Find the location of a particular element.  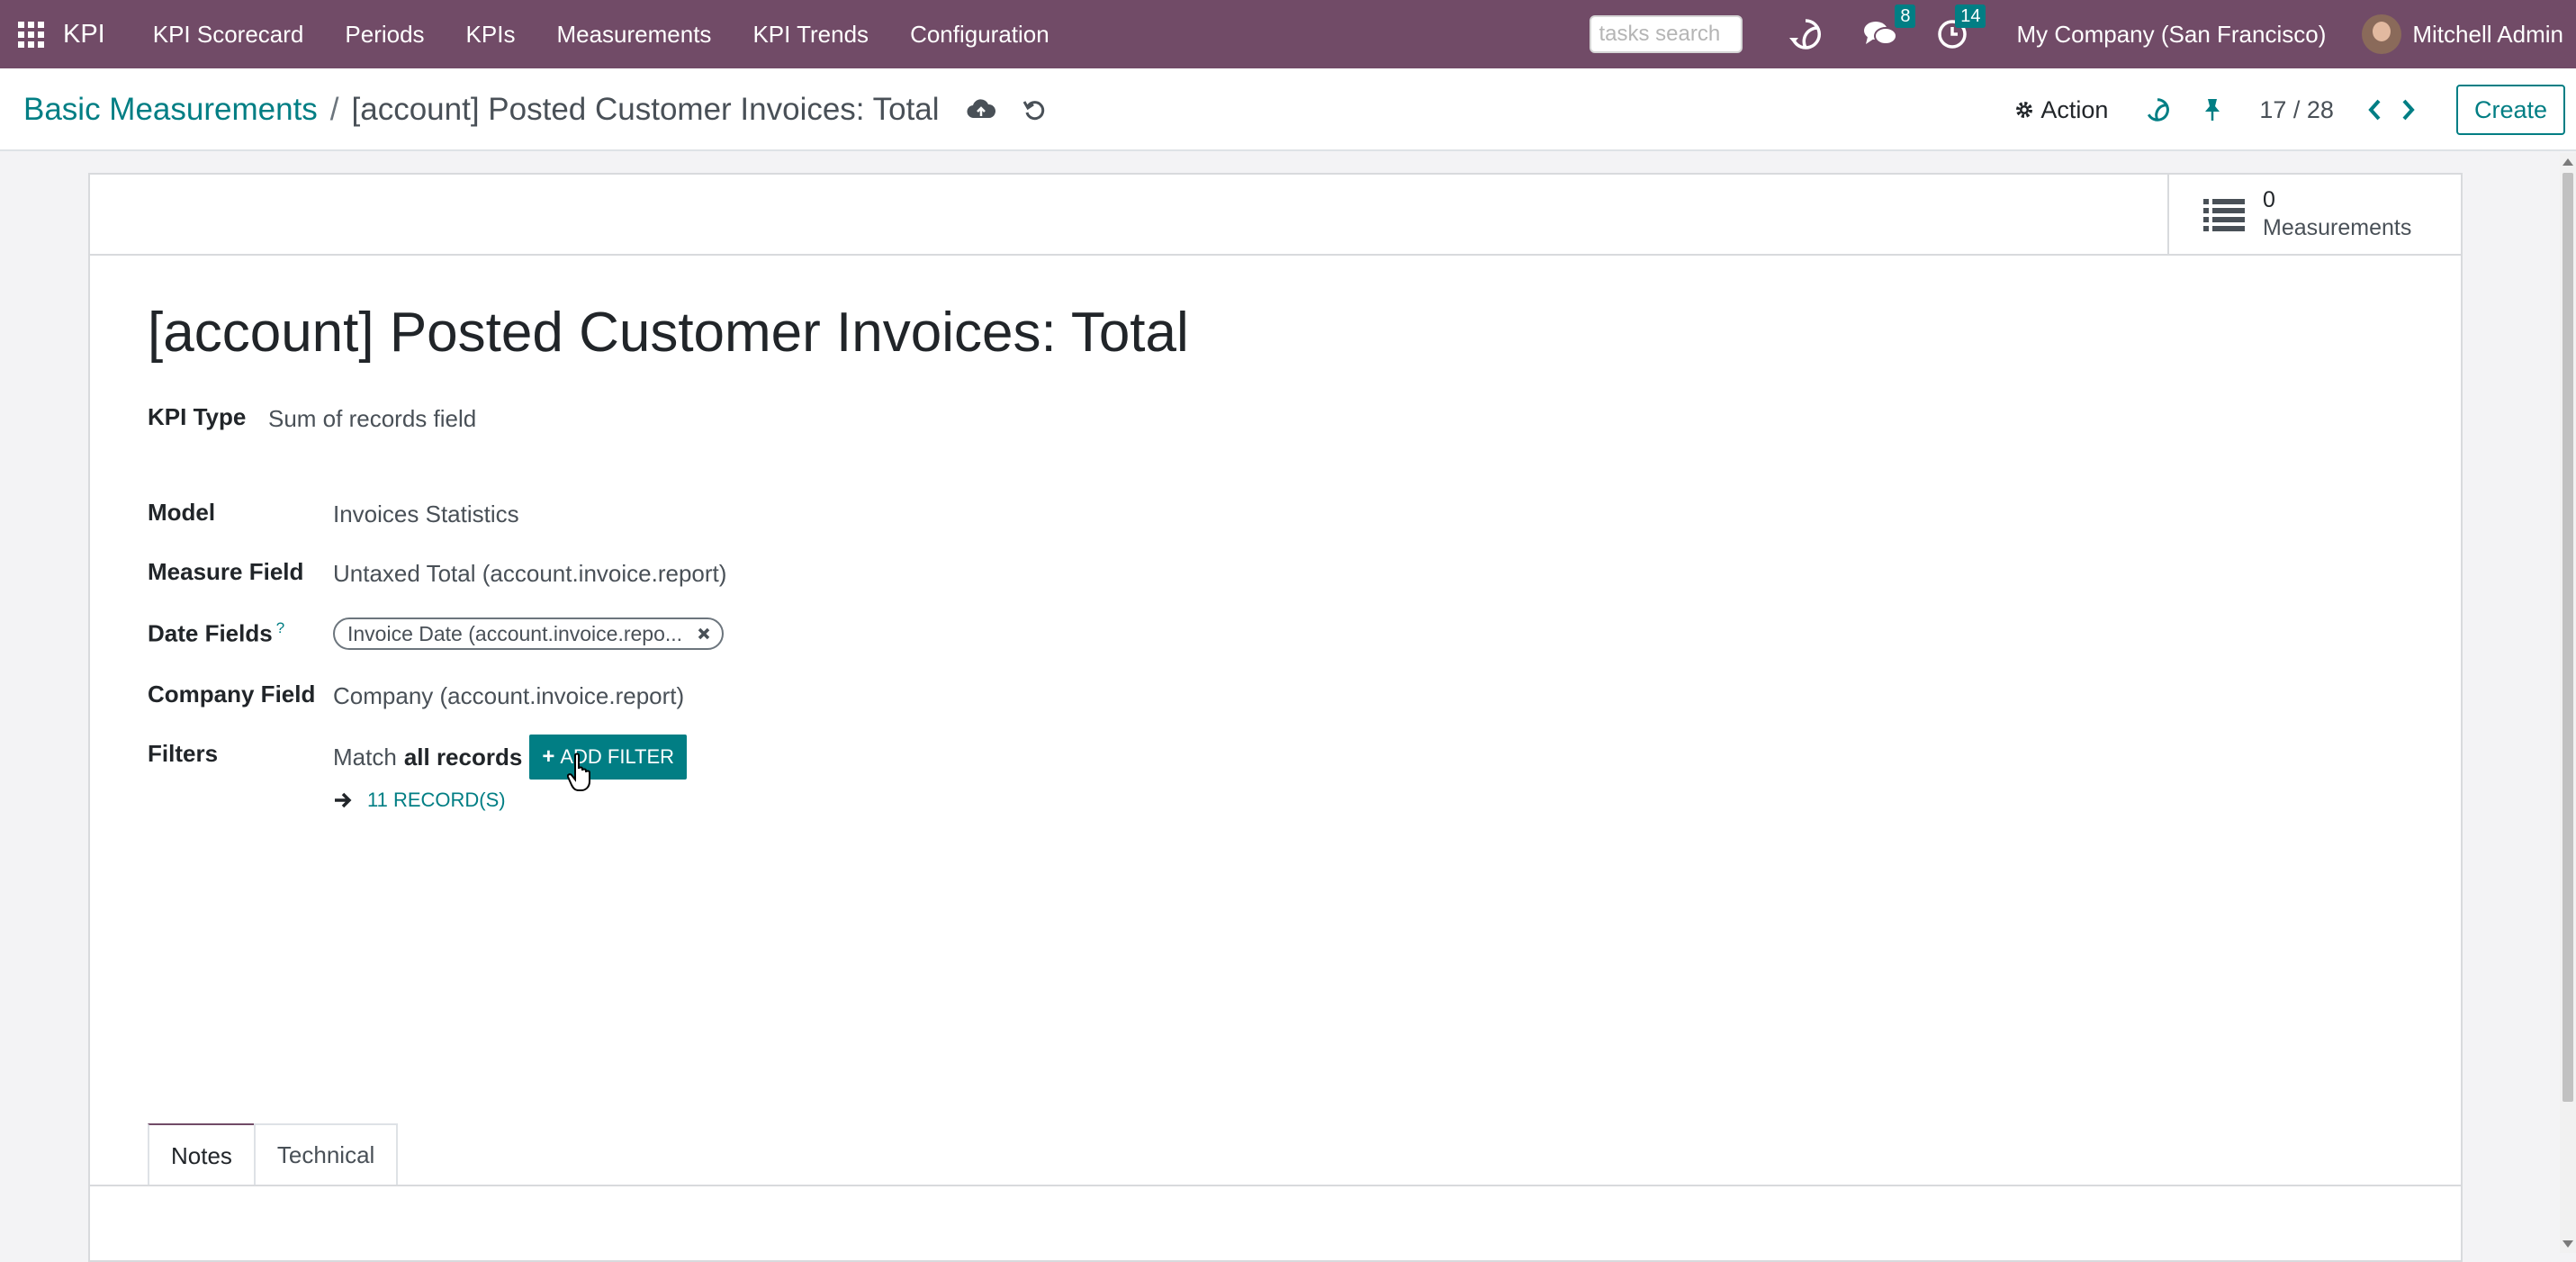

scroll-down-icon is located at coordinates (2567, 1244).